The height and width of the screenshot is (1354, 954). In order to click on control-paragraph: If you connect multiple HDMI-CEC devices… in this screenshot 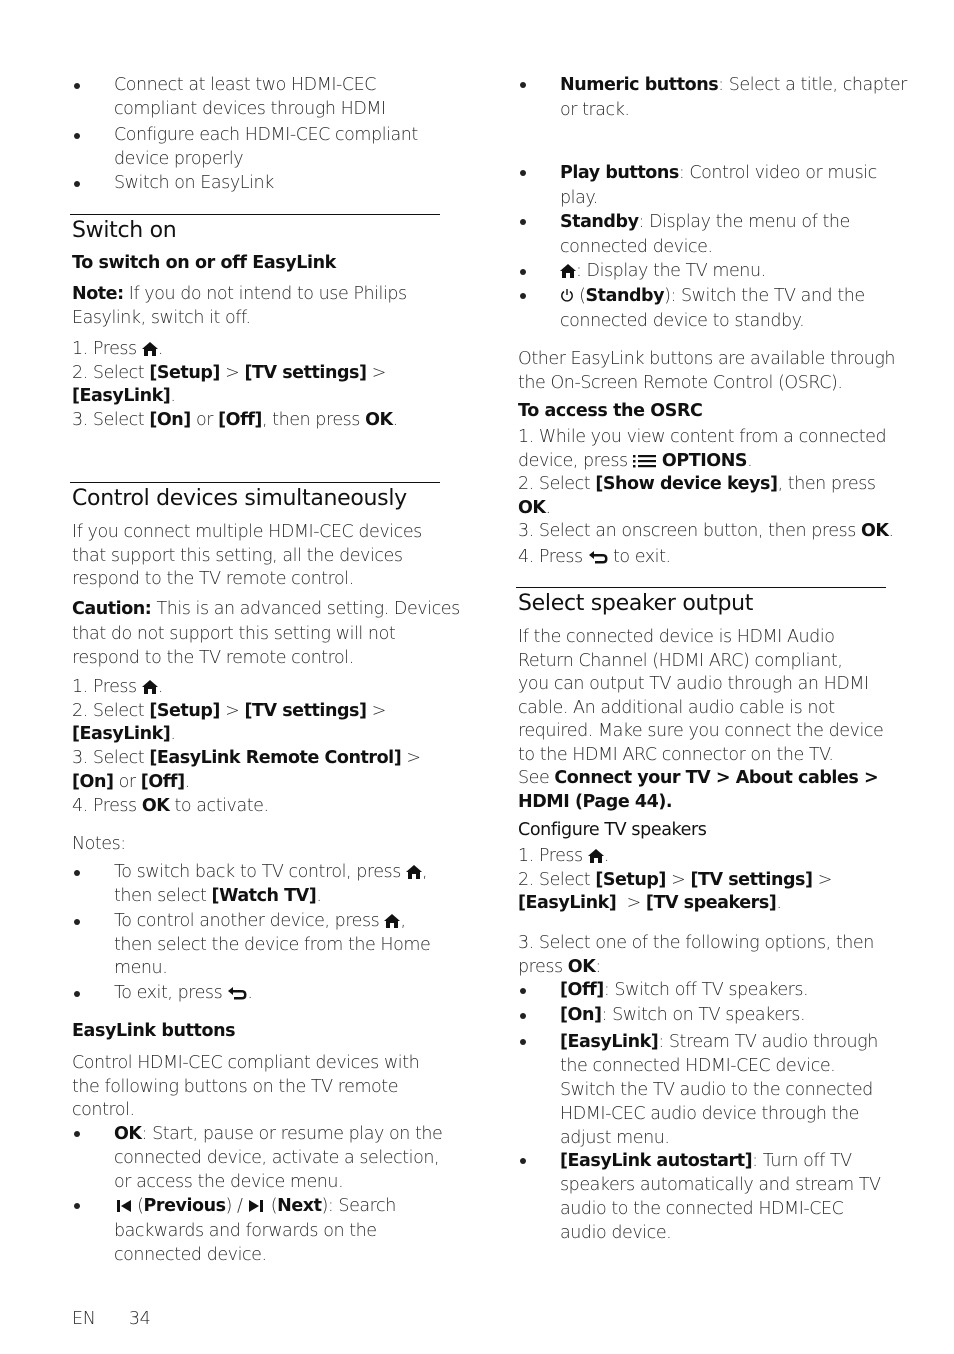, I will do `click(256, 556)`.